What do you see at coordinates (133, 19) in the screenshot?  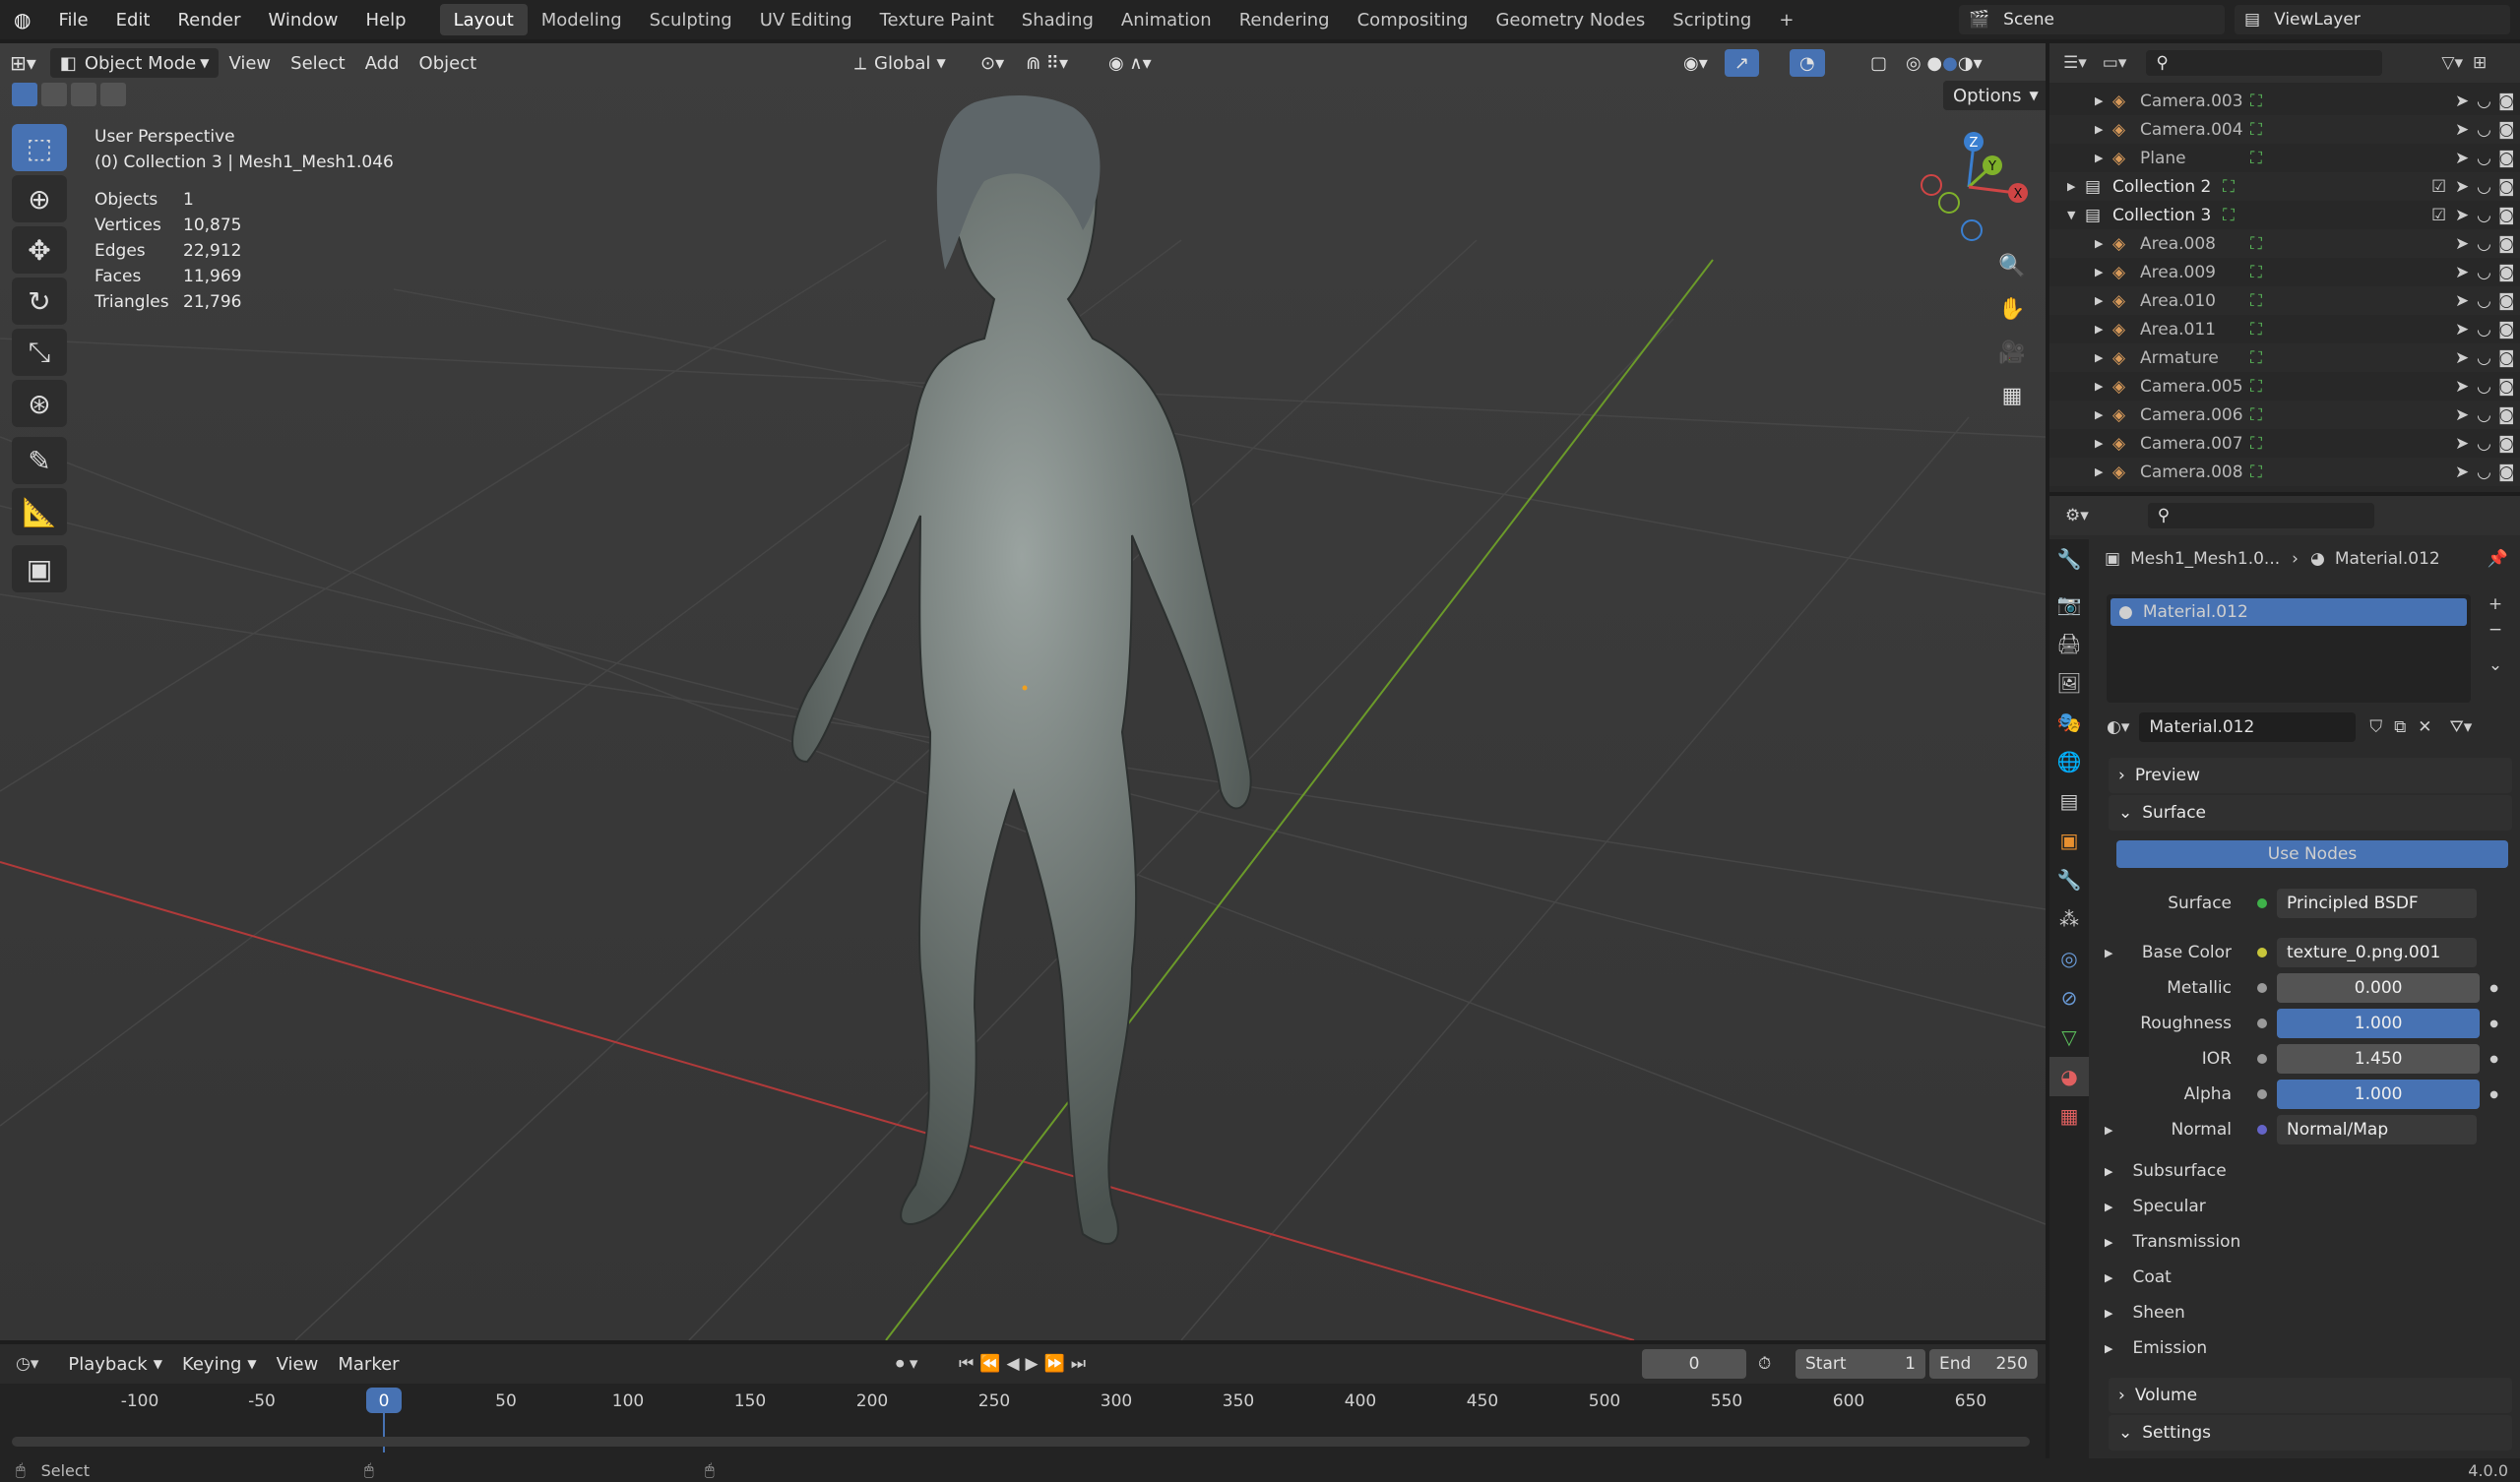 I see `menu-edit: Edit` at bounding box center [133, 19].